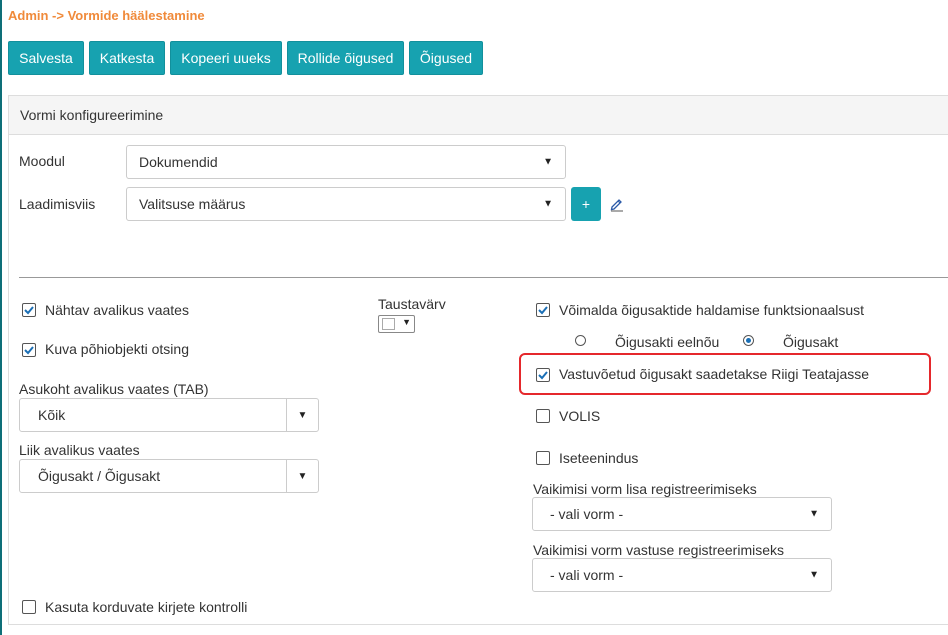 The width and height of the screenshot is (948, 635). What do you see at coordinates (617, 204) in the screenshot?
I see `edit-icon` at bounding box center [617, 204].